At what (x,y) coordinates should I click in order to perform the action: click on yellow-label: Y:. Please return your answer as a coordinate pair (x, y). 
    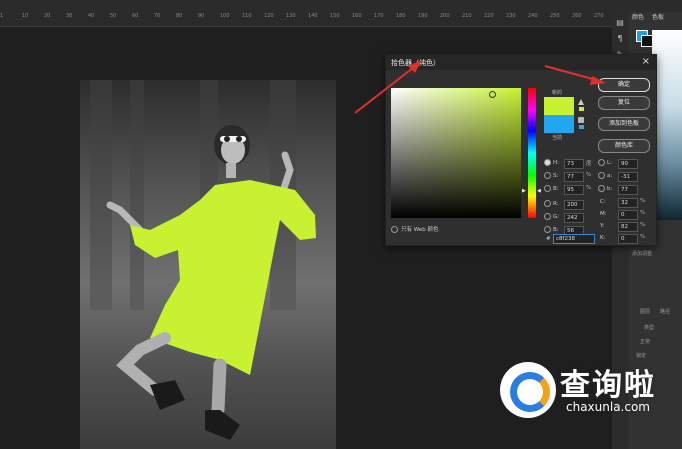
    Looking at the image, I should click on (602, 226).